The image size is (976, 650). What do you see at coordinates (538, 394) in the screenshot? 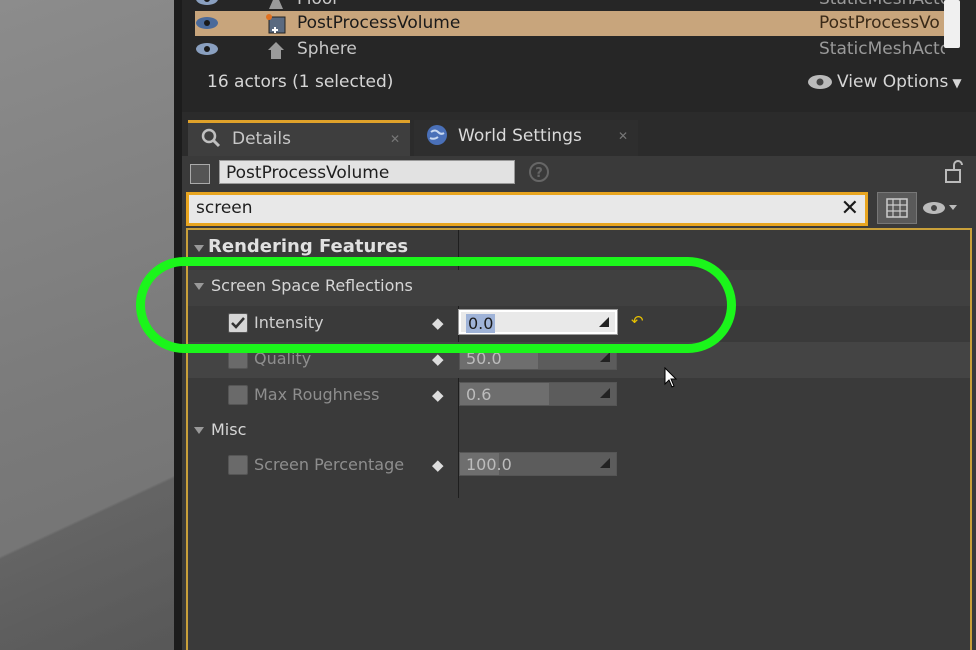
I see `max-roughness-field: 0.6` at bounding box center [538, 394].